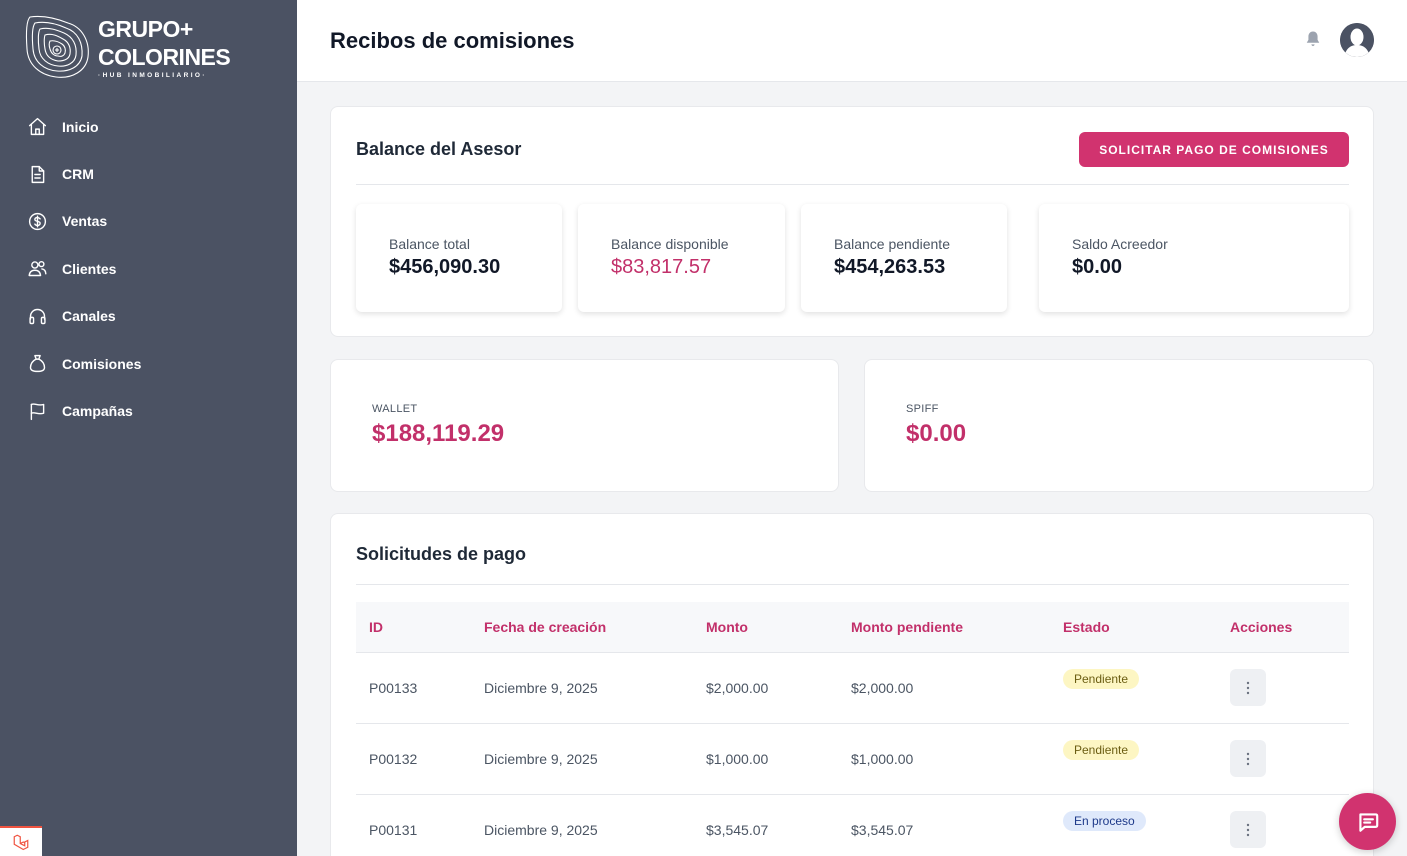 Image resolution: width=1407 pixels, height=856 pixels. What do you see at coordinates (37, 221) in the screenshot?
I see `dollar-circle-icon` at bounding box center [37, 221].